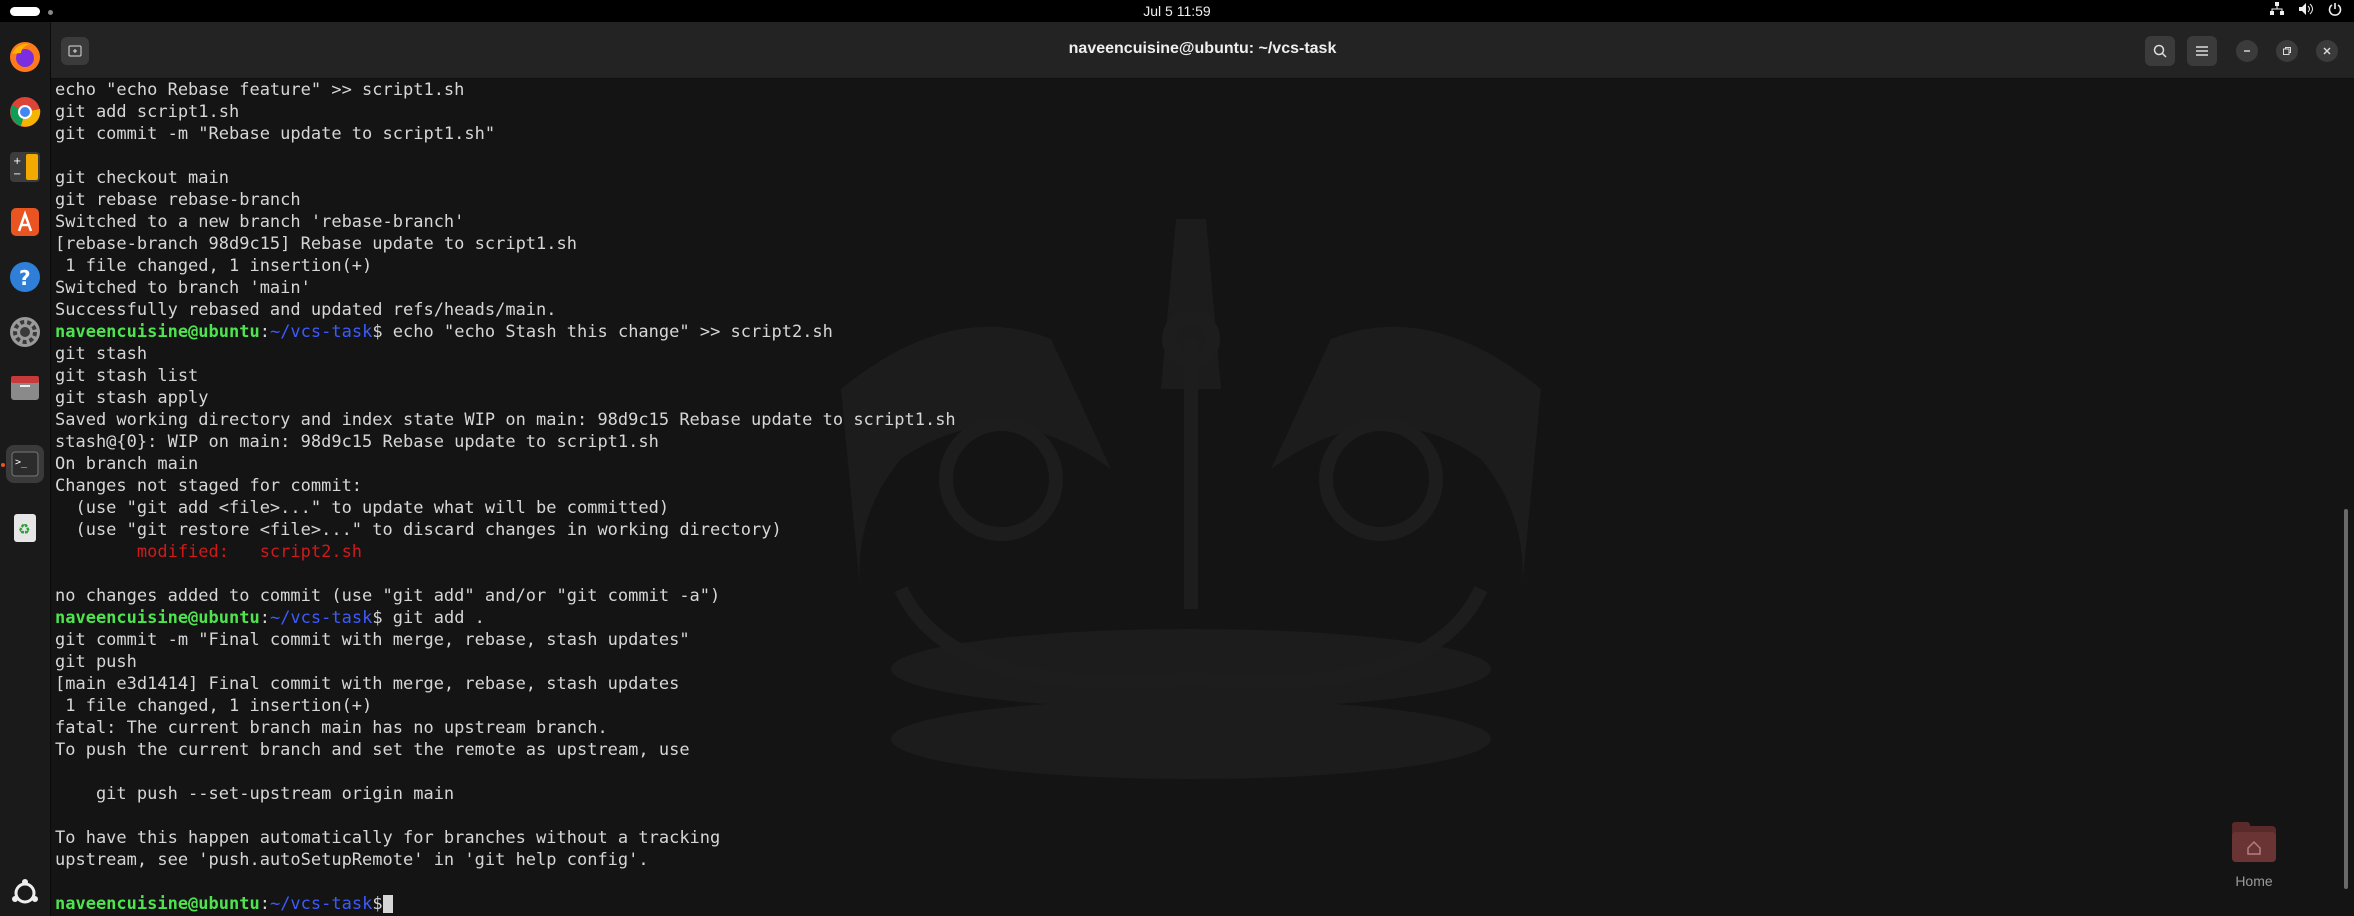  I want to click on restore-icon, so click(2287, 51).